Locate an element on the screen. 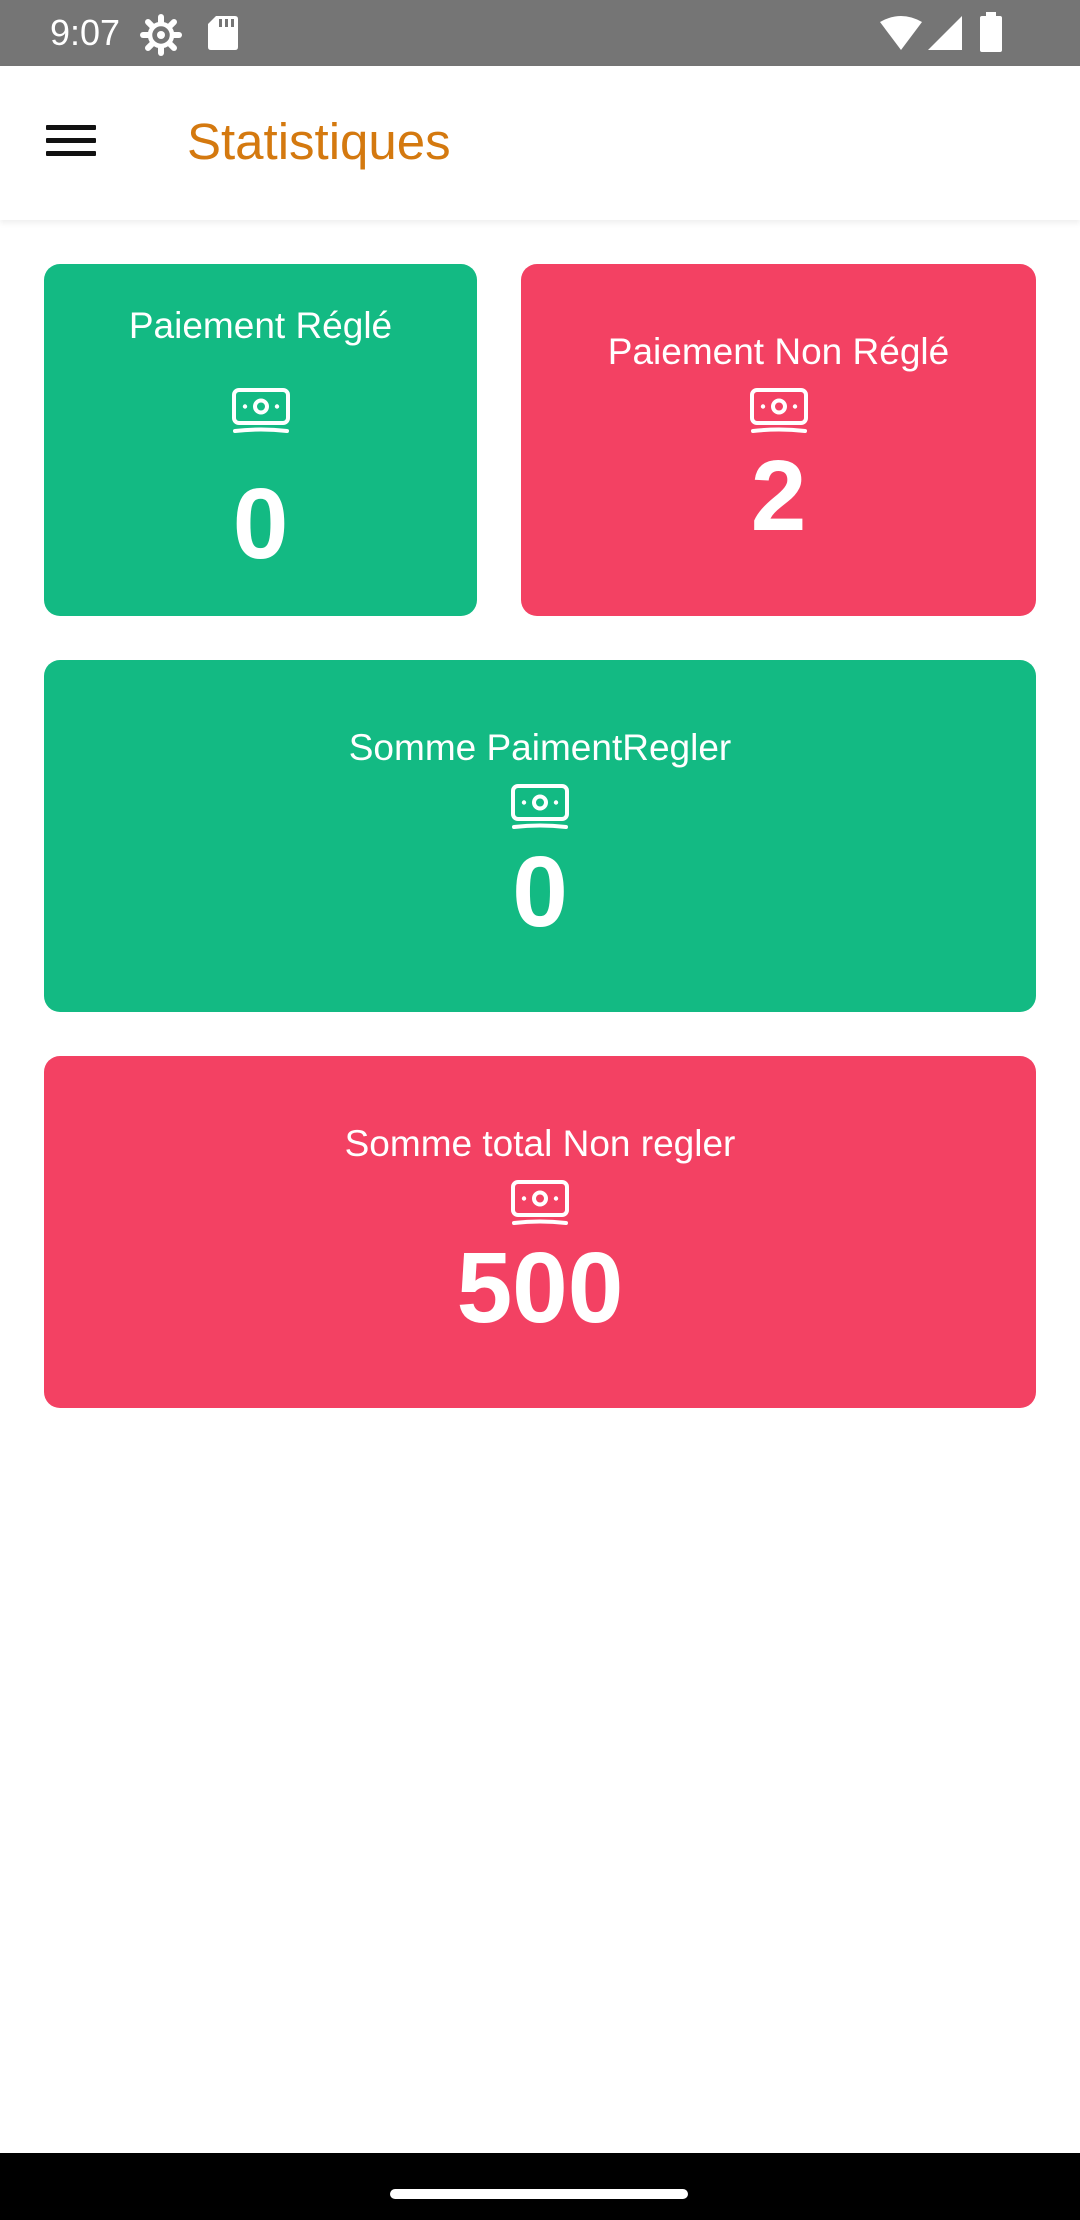 The width and height of the screenshot is (1080, 2220). home-gesture-handle is located at coordinates (539, 2194).